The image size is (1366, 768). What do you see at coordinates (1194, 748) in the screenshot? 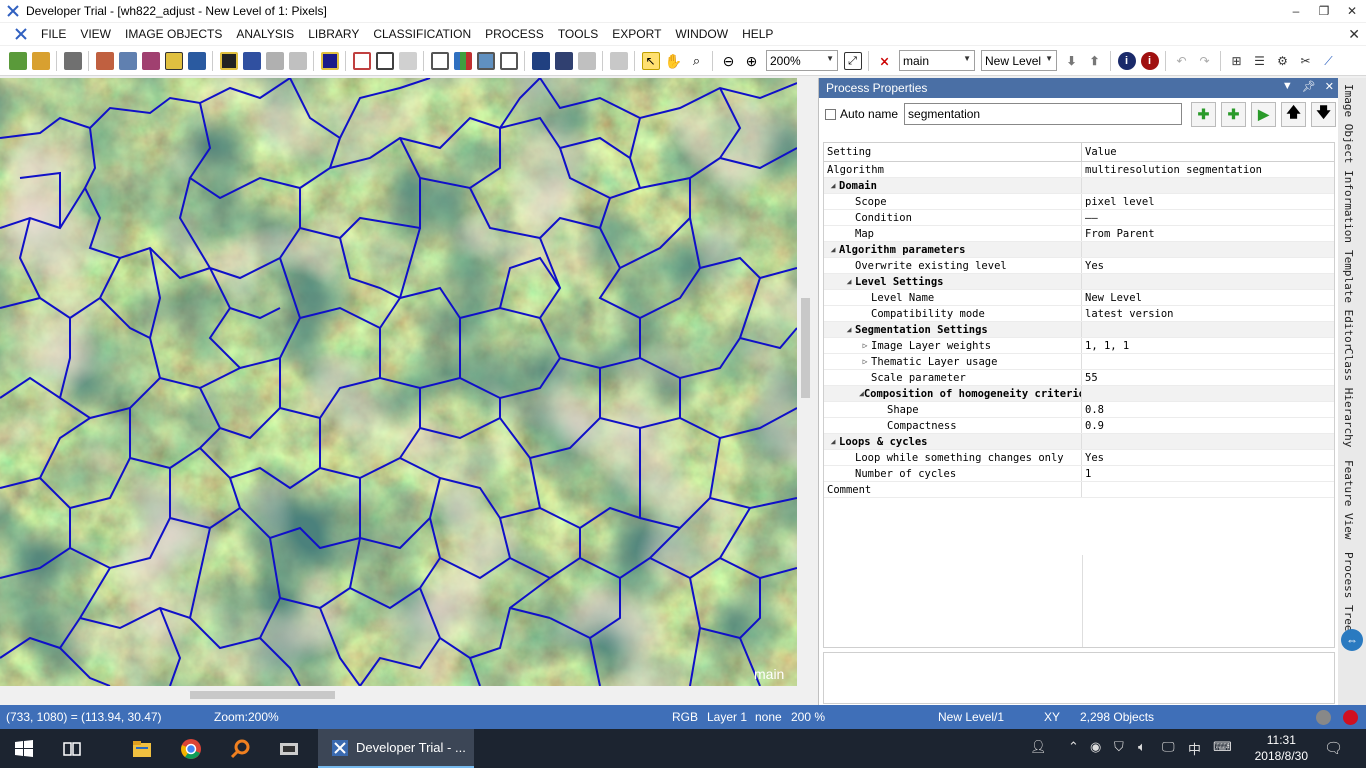
I see `ime-indicator: 中` at bounding box center [1194, 748].